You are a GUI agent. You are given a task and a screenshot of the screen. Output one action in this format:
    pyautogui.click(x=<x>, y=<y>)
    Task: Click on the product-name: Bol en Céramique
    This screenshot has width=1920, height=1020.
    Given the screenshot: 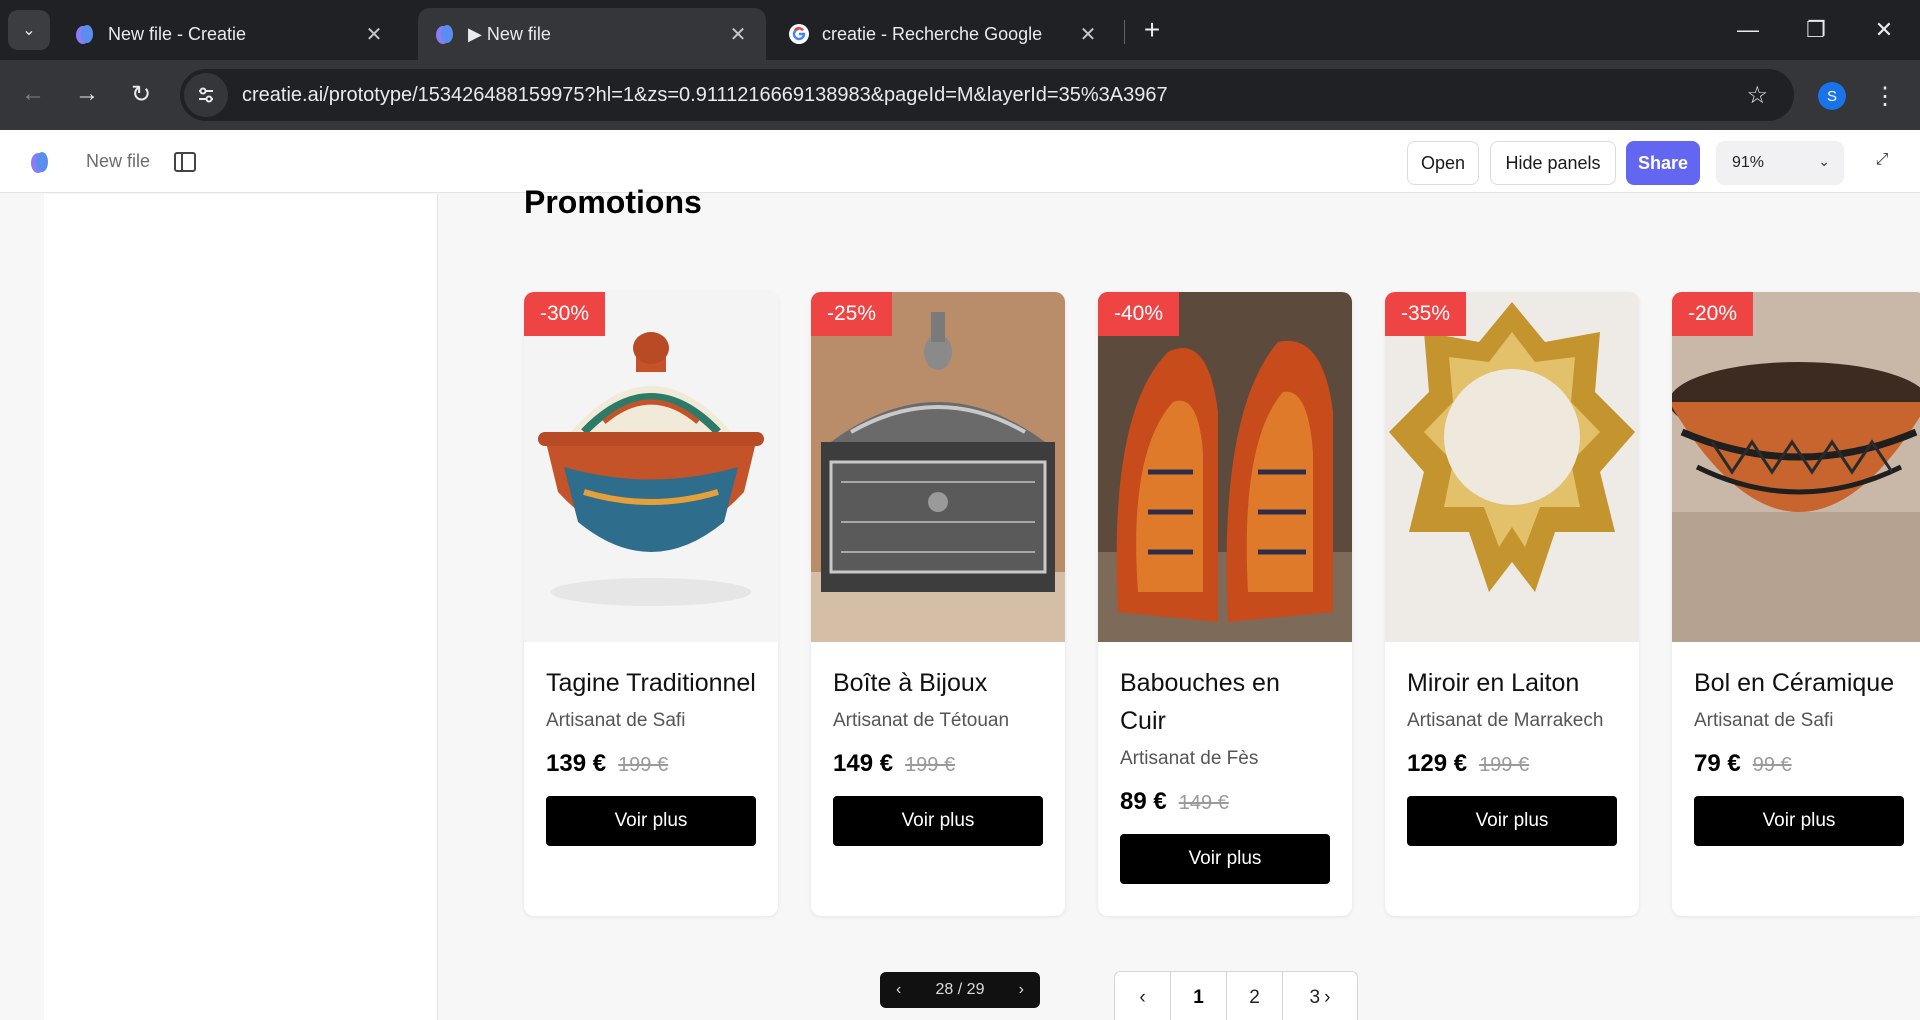 What is the action you would take?
    pyautogui.click(x=1794, y=683)
    